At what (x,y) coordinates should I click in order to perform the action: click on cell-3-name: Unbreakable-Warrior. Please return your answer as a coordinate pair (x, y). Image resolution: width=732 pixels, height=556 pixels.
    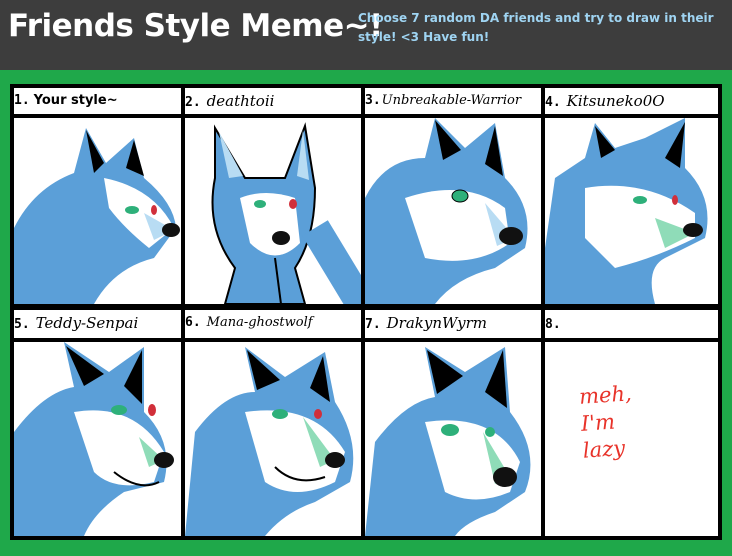
    Looking at the image, I should click on (451, 100).